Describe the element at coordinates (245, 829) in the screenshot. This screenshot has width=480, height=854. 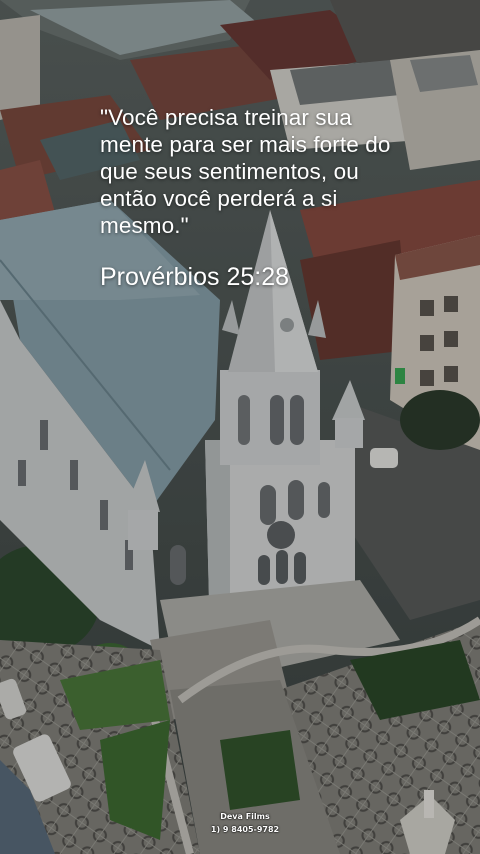
I see `watermark-phone: 1) 9 8405-9782` at that location.